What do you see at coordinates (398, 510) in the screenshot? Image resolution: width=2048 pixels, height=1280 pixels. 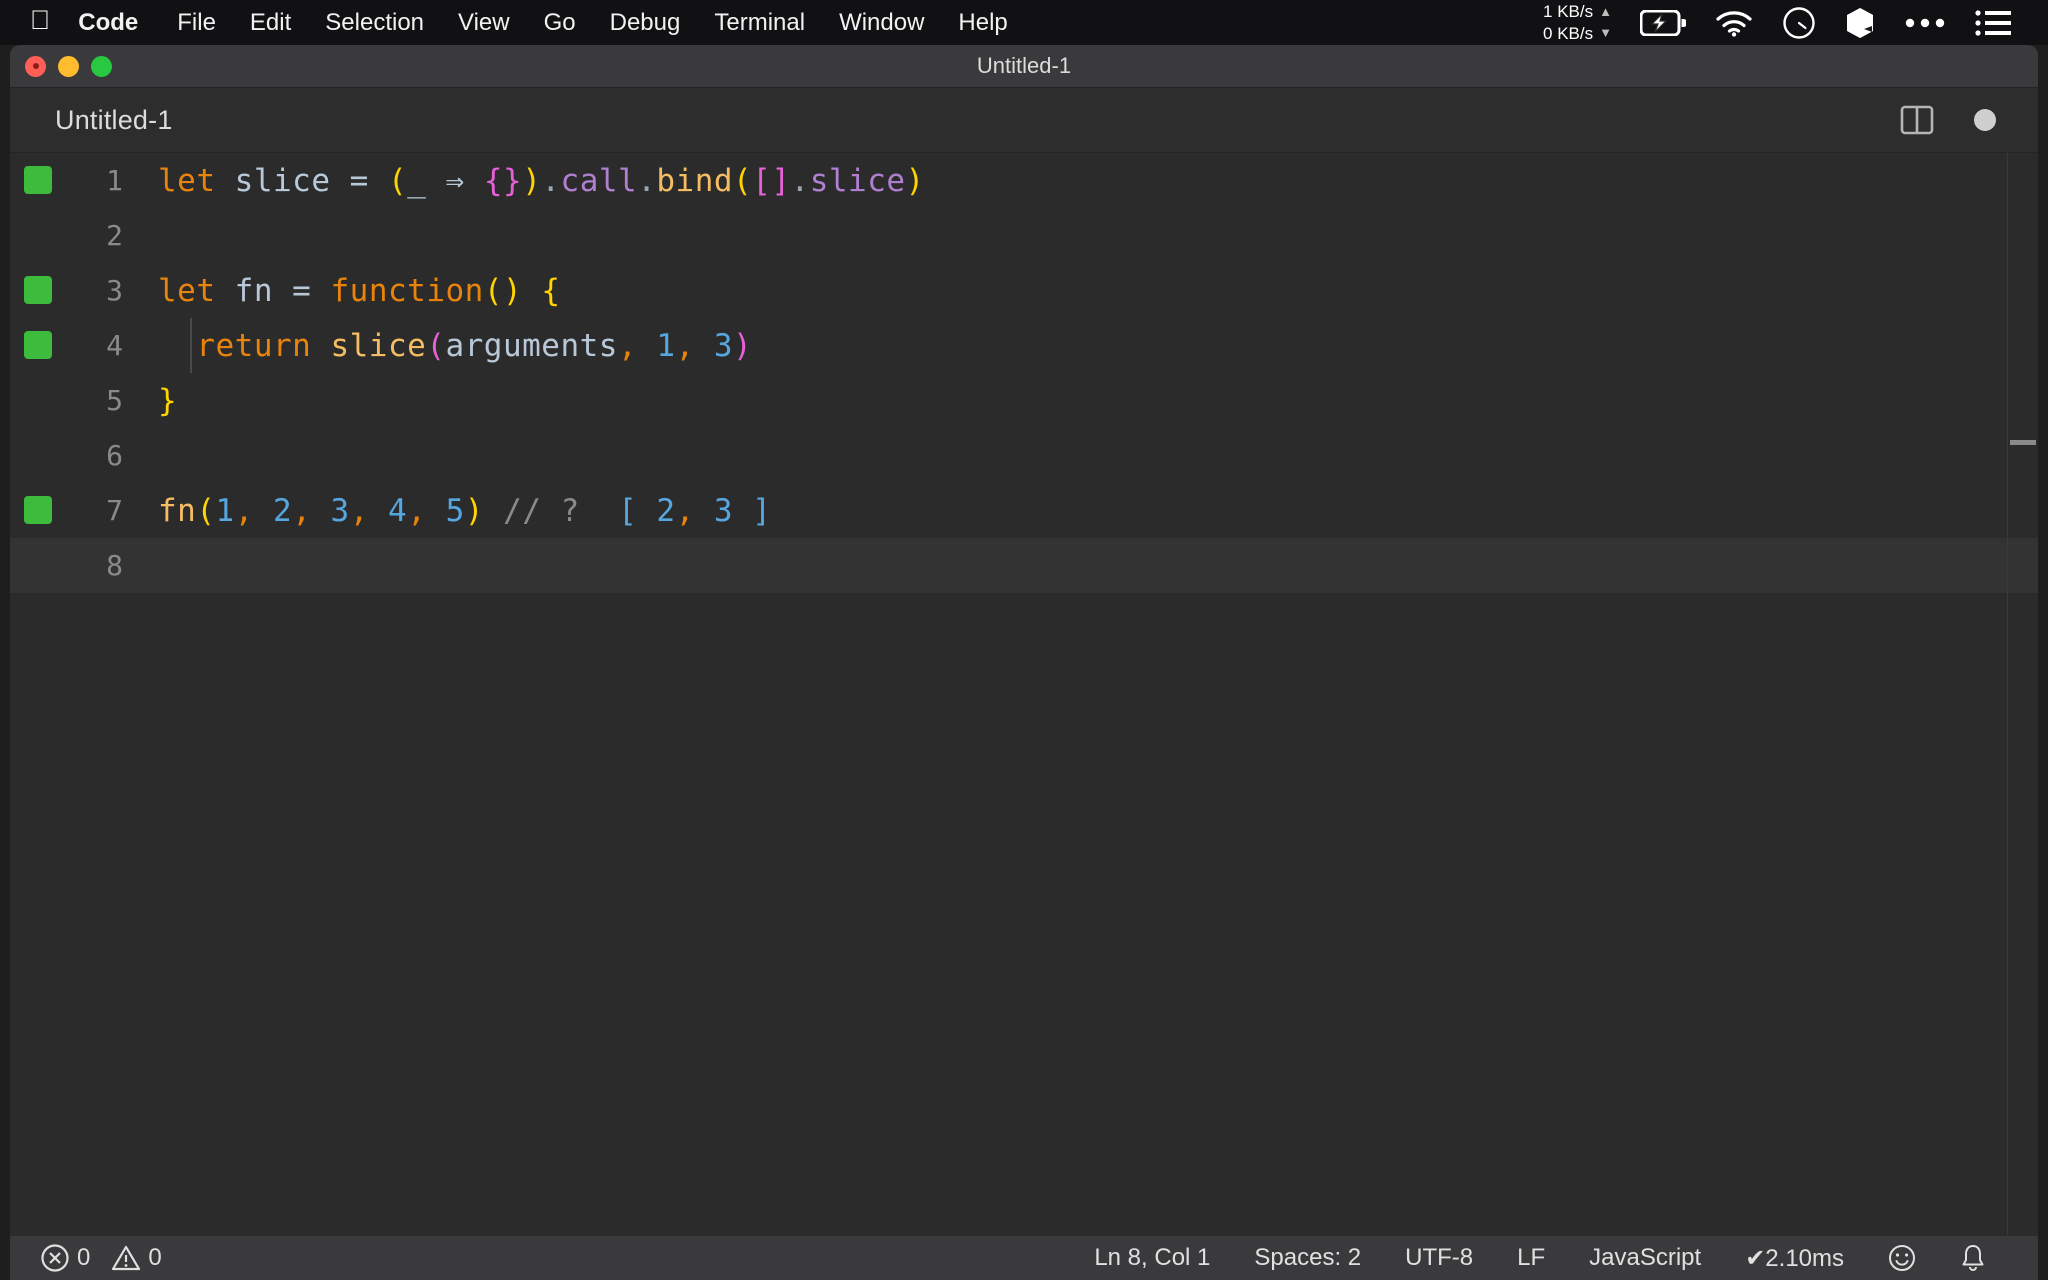 I see `code-token: 4` at bounding box center [398, 510].